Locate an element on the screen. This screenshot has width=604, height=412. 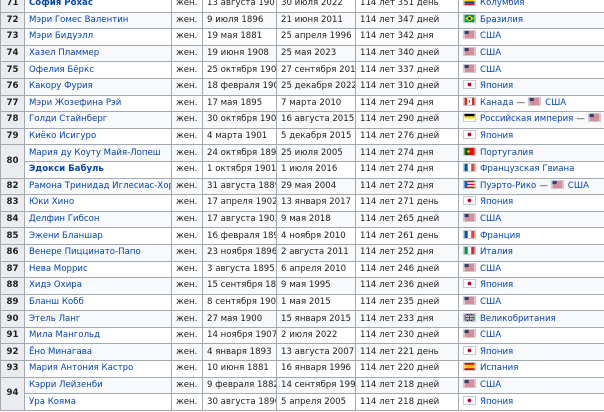
person-name-link: Нева Моррис is located at coordinates (98, 269).